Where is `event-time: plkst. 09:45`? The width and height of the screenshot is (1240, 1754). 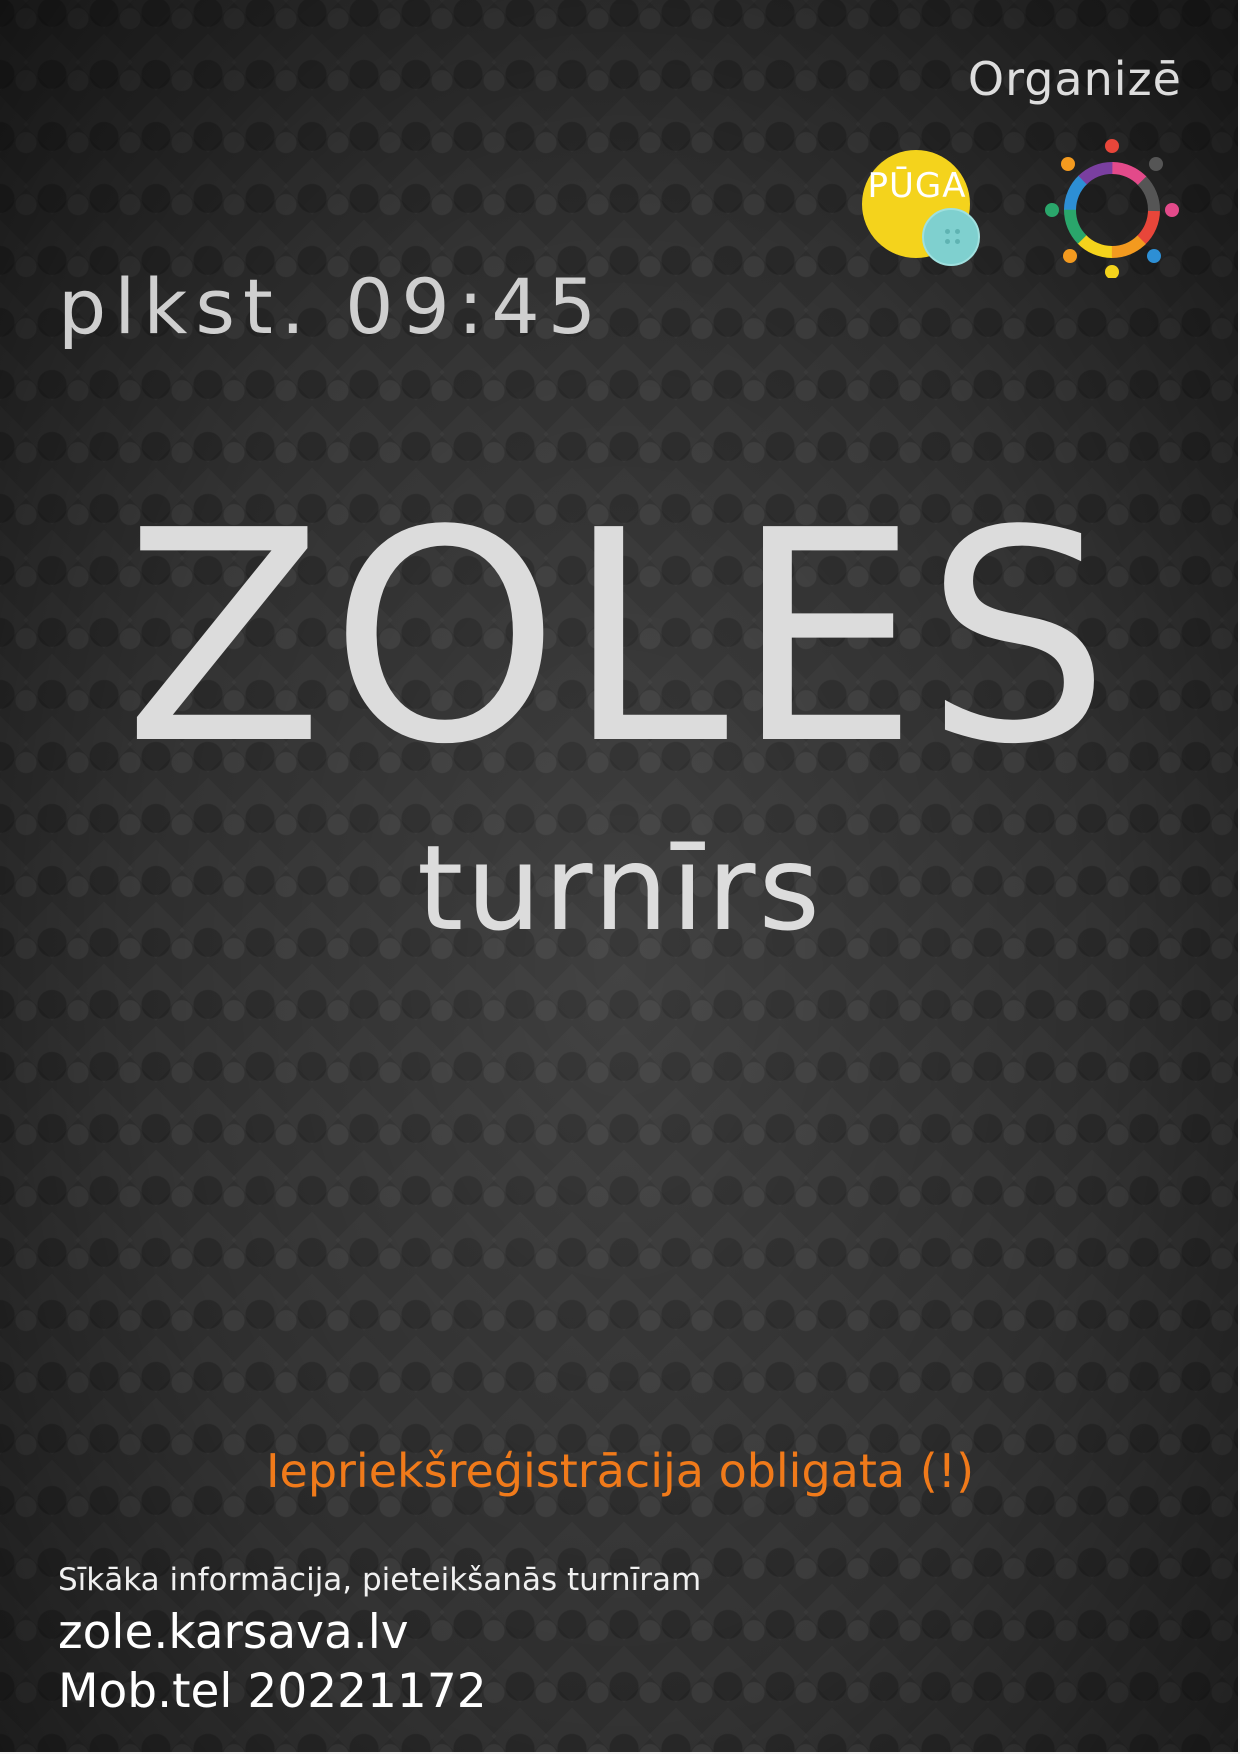 event-time: plkst. 09:45 is located at coordinates (331, 306).